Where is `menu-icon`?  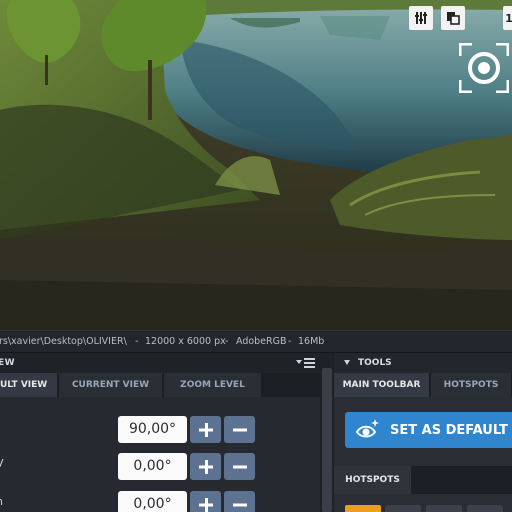 menu-icon is located at coordinates (306, 363).